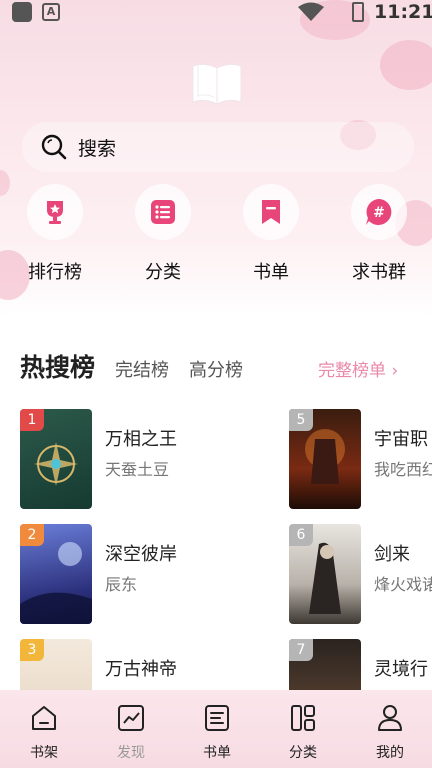  I want to click on book-title: 深空彼岸, so click(141, 554).